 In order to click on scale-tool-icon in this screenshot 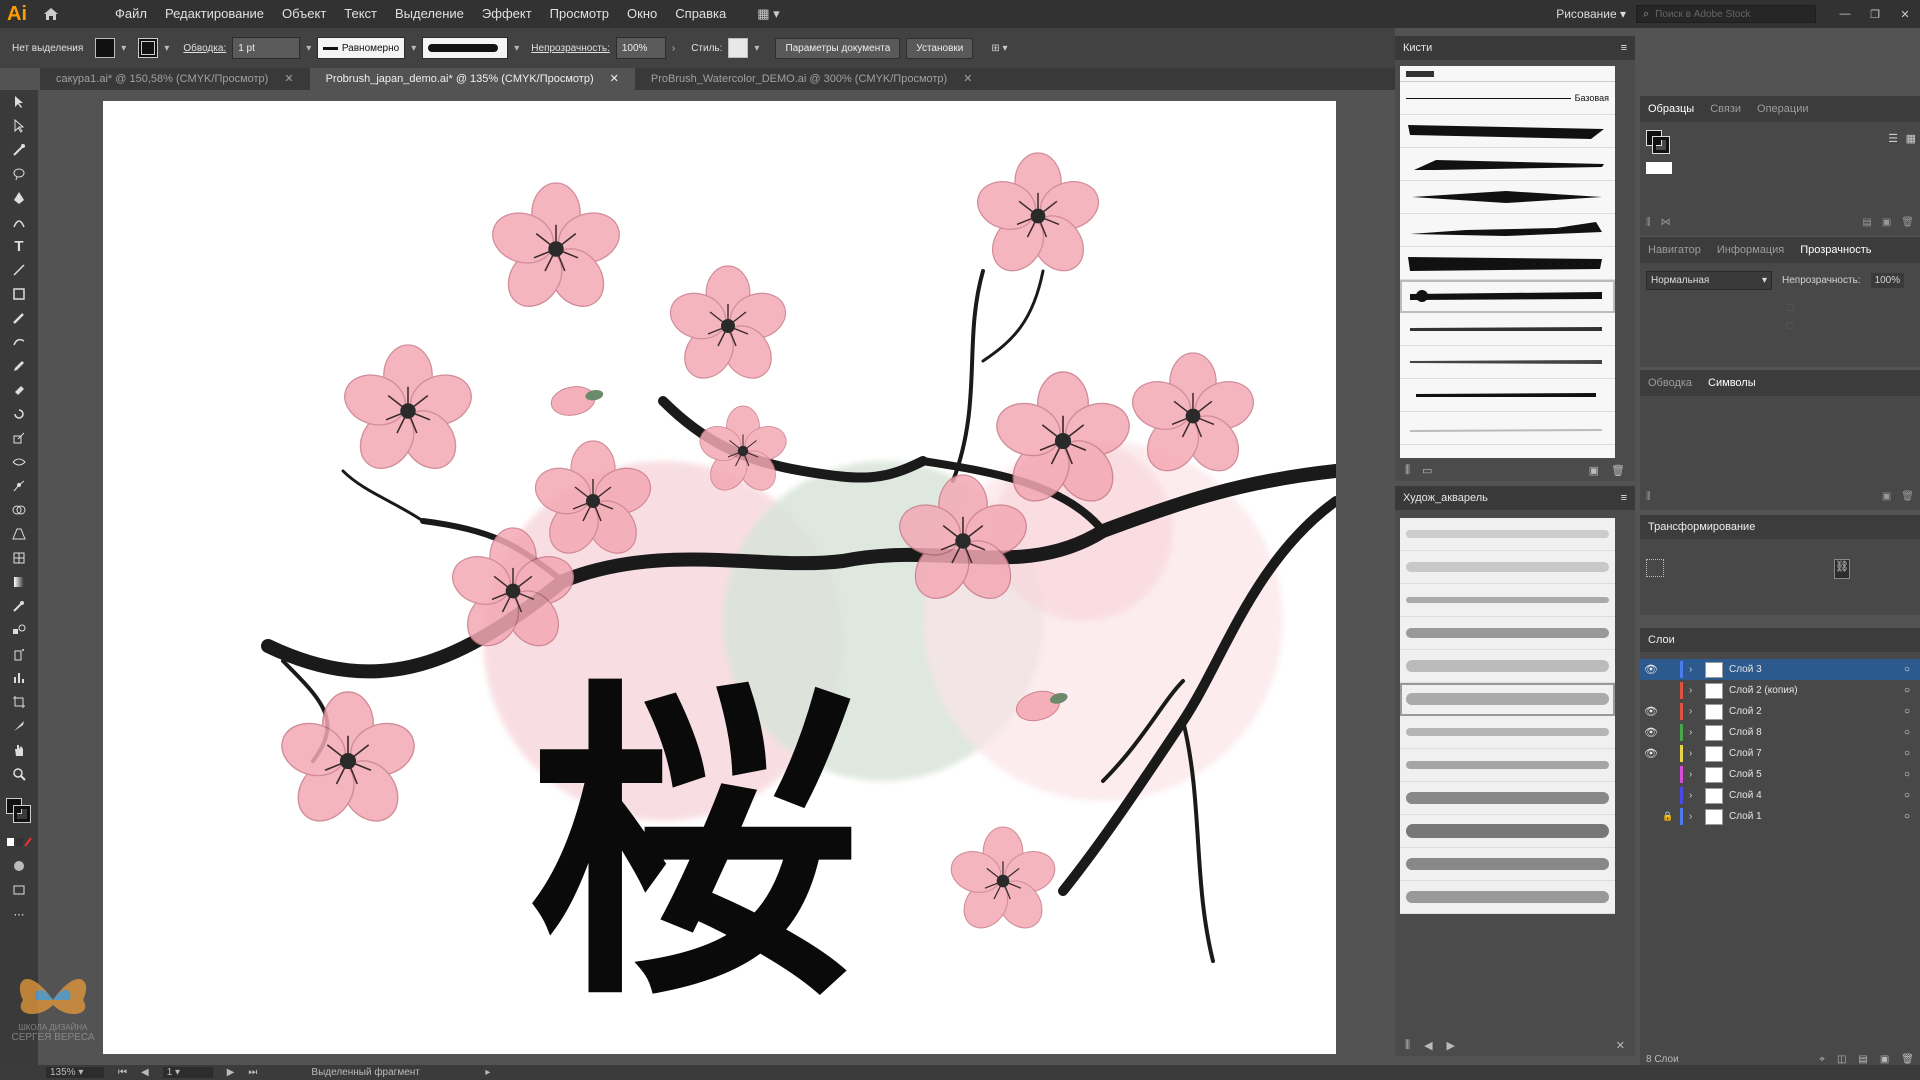, I will do `click(19, 438)`.